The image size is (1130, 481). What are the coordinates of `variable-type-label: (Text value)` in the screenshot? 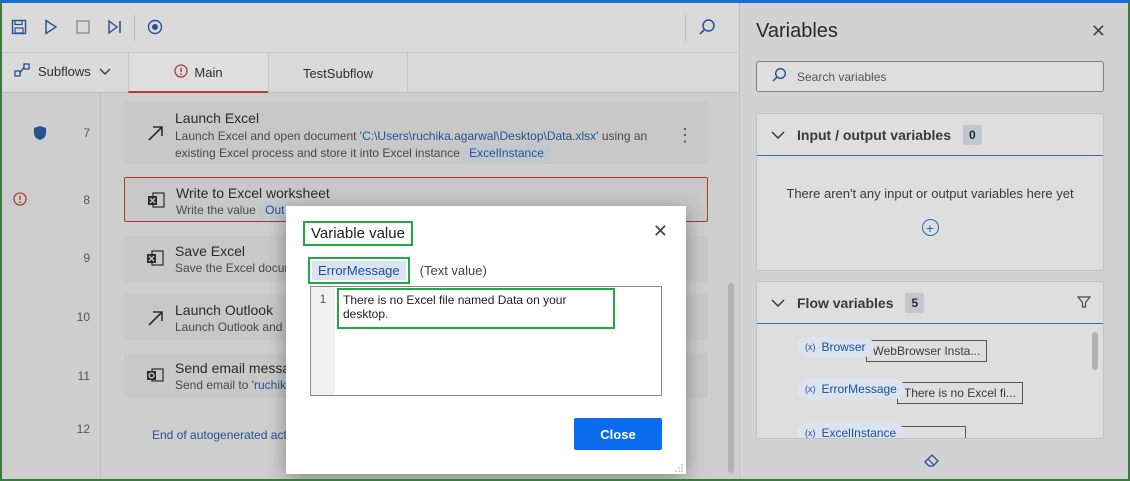 It's located at (453, 270).